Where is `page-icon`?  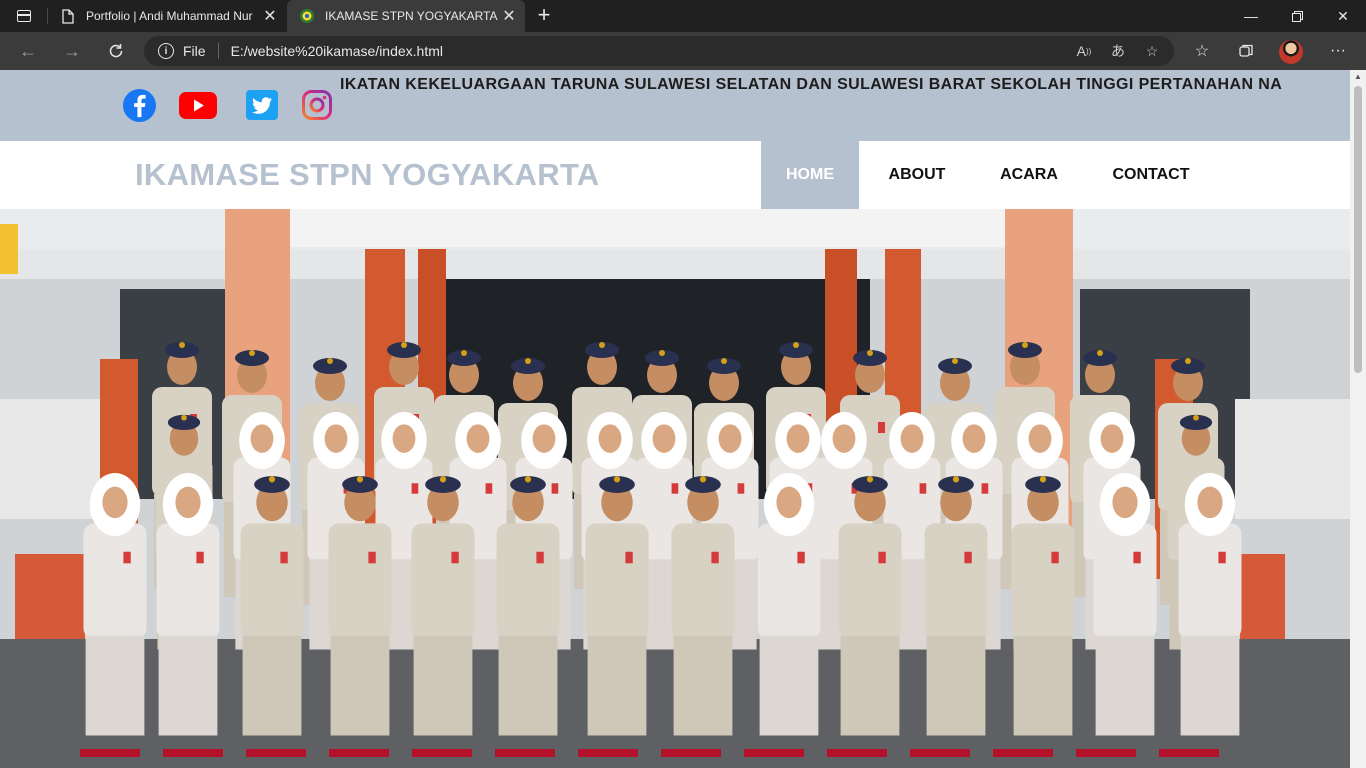
page-icon is located at coordinates (68, 16).